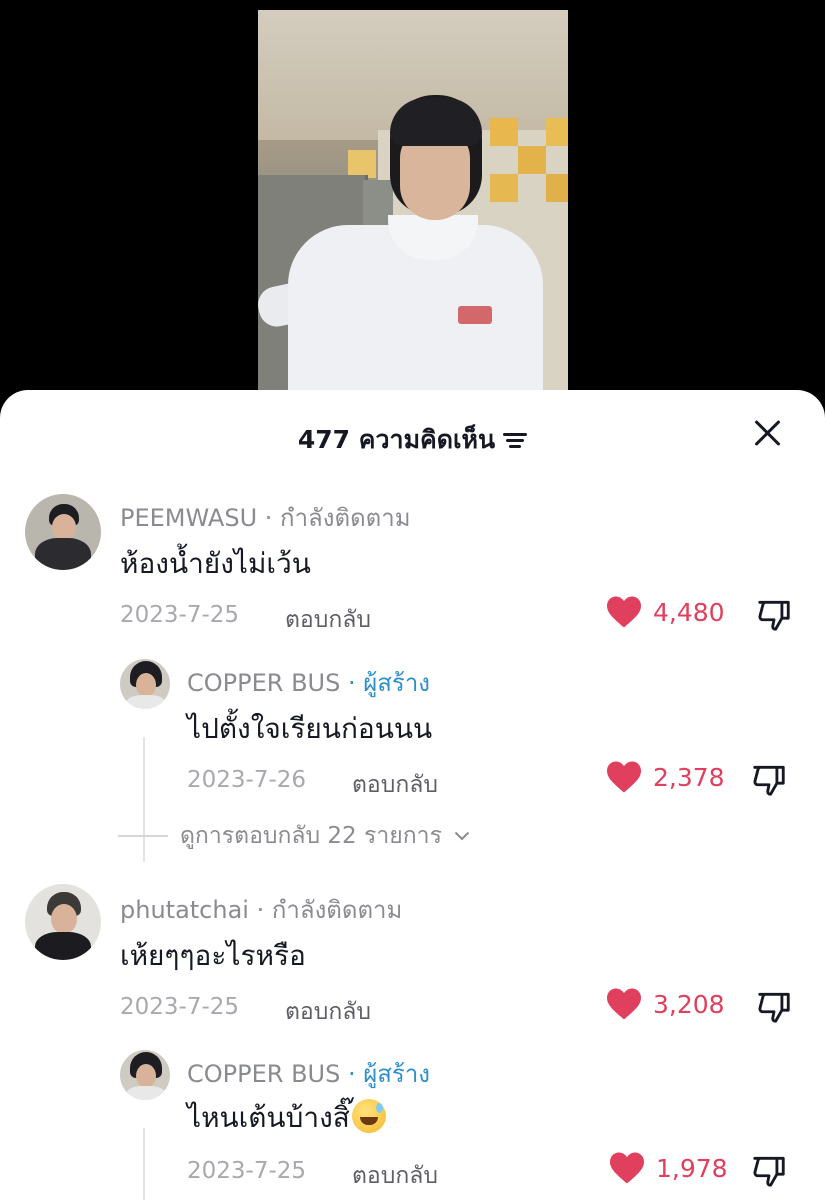 The width and height of the screenshot is (825, 1200). What do you see at coordinates (213, 955) in the screenshot?
I see `comment-text: เห้ยๆๆอะไรหรือ` at bounding box center [213, 955].